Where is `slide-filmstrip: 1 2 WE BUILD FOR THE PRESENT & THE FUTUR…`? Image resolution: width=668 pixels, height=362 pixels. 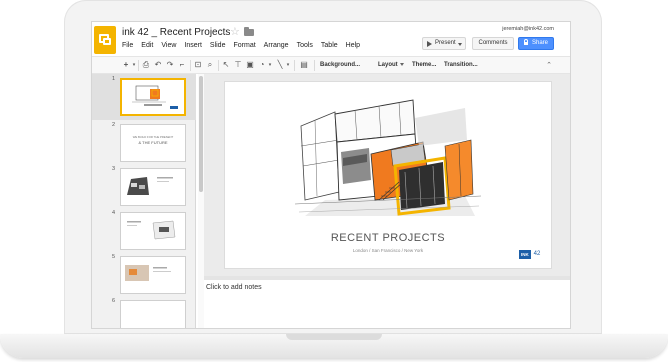 slide-filmstrip: 1 2 WE BUILD FOR THE PRESENT & THE FUTUR… is located at coordinates (144, 201).